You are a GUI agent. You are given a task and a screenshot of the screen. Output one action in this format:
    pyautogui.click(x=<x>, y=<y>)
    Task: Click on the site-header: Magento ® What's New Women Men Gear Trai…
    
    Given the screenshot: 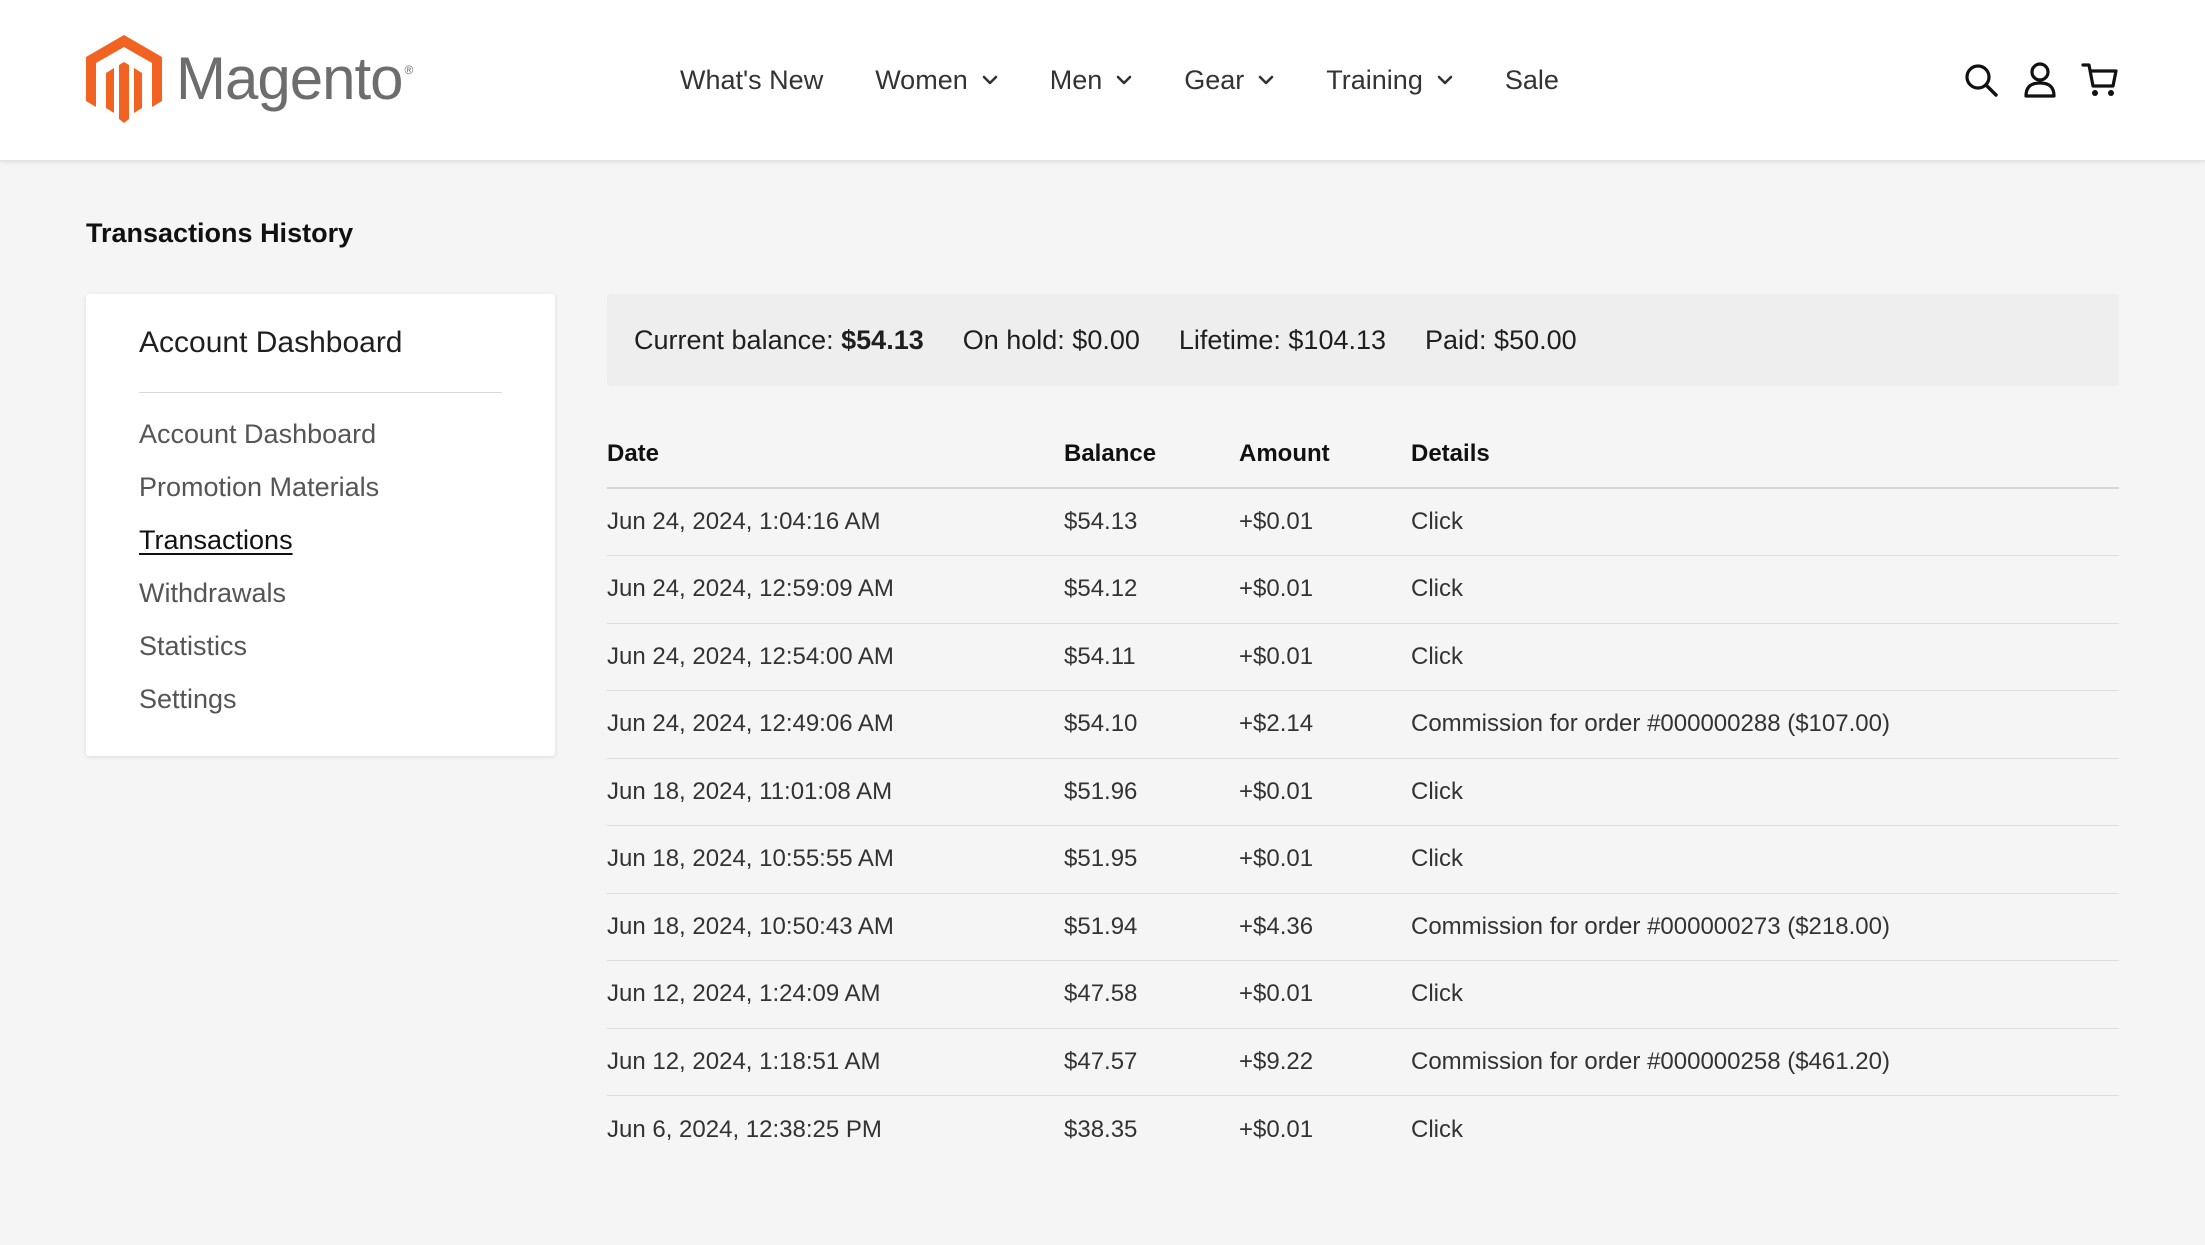 What is the action you would take?
    pyautogui.click(x=1102, y=80)
    